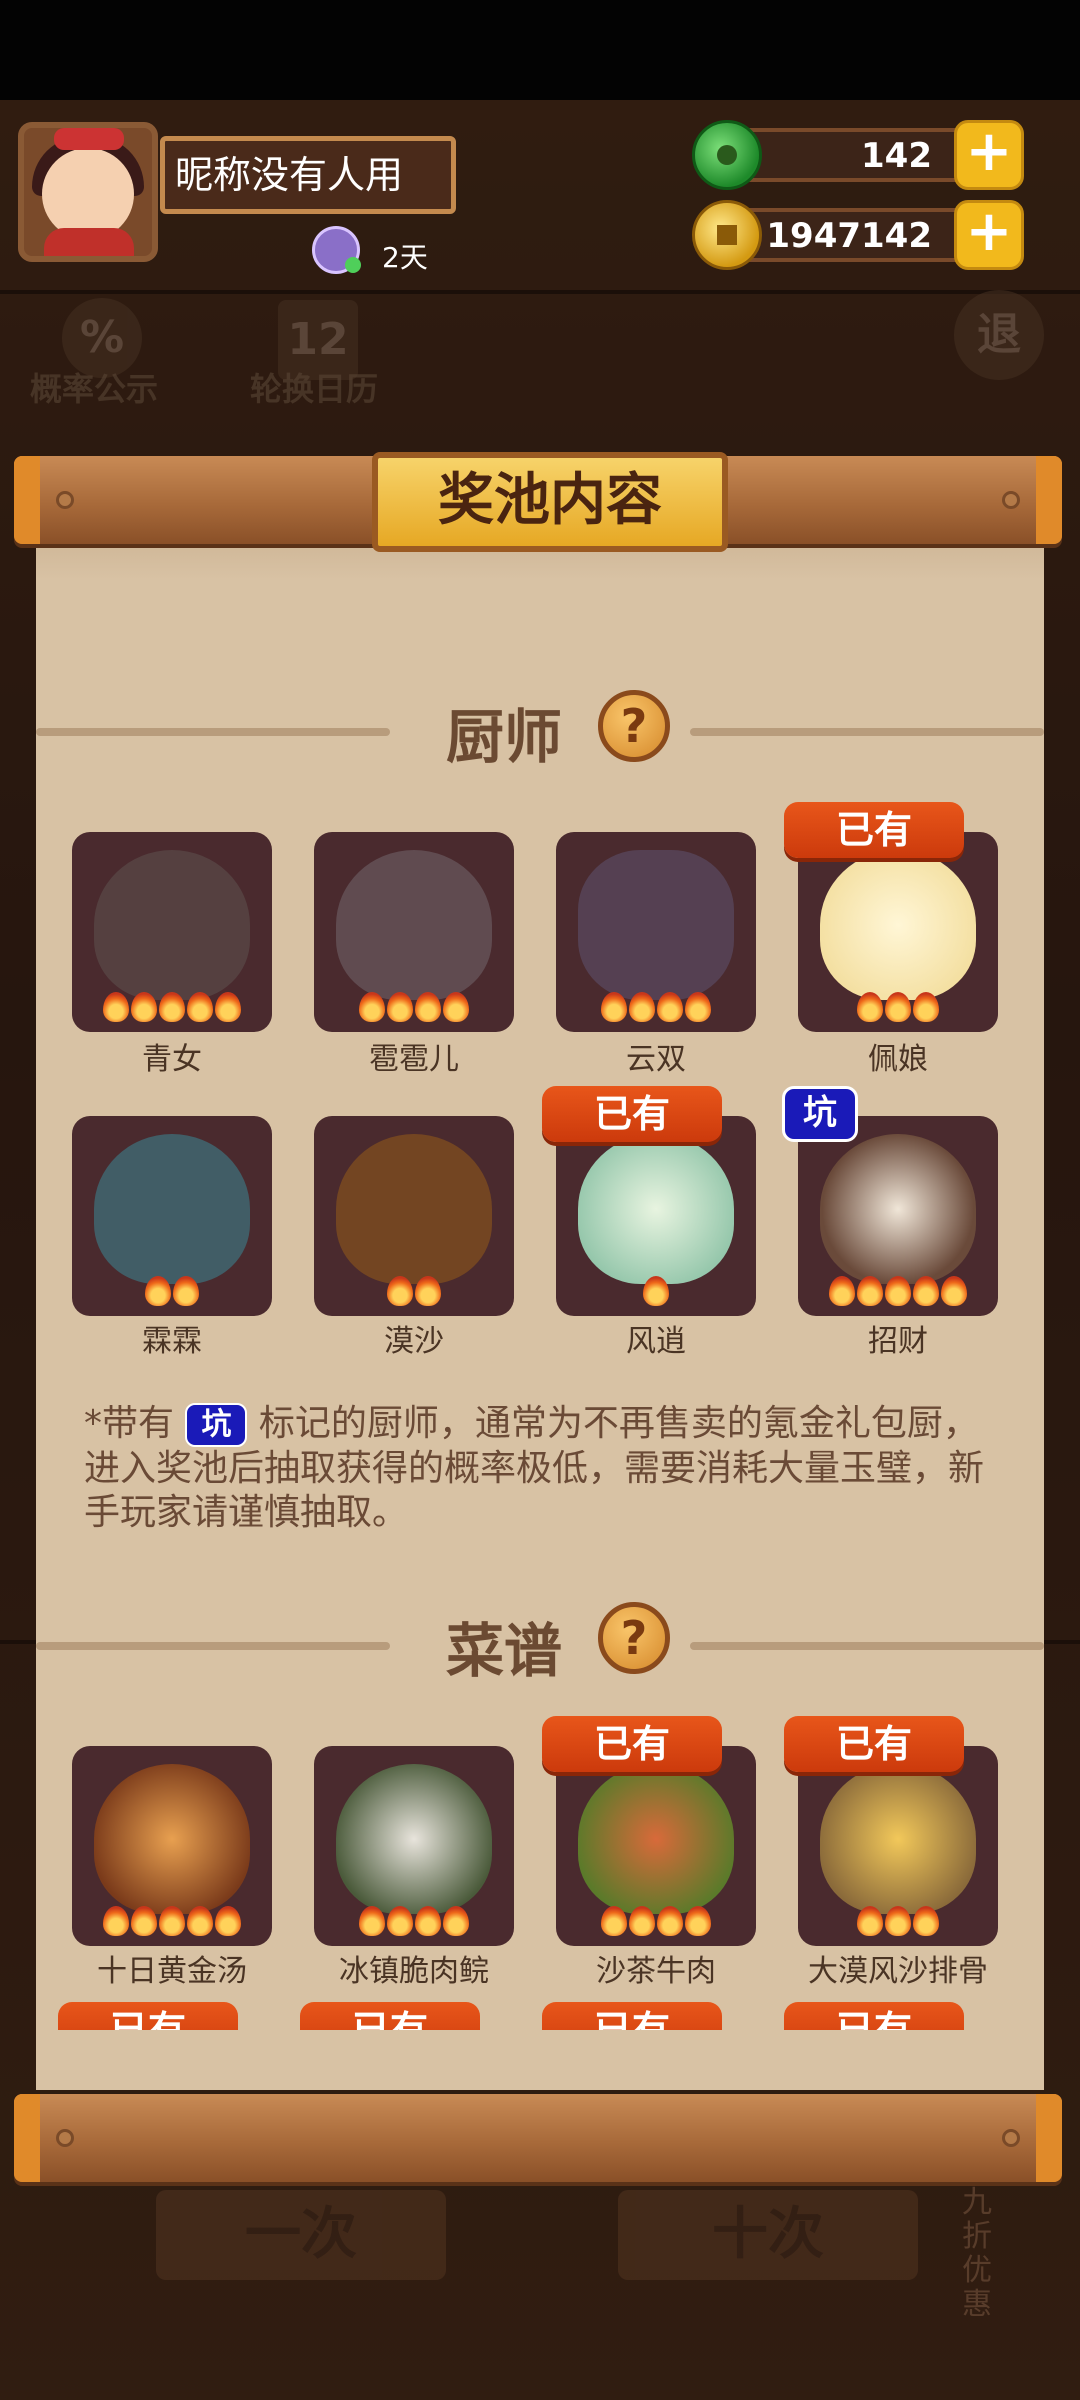 The height and width of the screenshot is (2400, 1080). What do you see at coordinates (656, 1846) in the screenshot?
I see `recipe-card-satay-beef` at bounding box center [656, 1846].